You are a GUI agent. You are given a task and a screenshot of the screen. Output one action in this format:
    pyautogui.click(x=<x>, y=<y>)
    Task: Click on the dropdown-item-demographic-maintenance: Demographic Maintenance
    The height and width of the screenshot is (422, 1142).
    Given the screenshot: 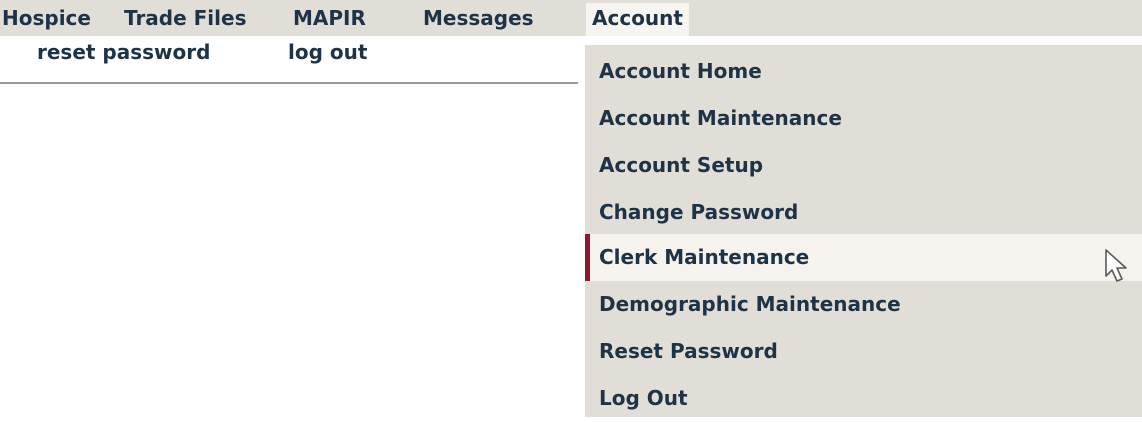 What is the action you would take?
    pyautogui.click(x=863, y=304)
    